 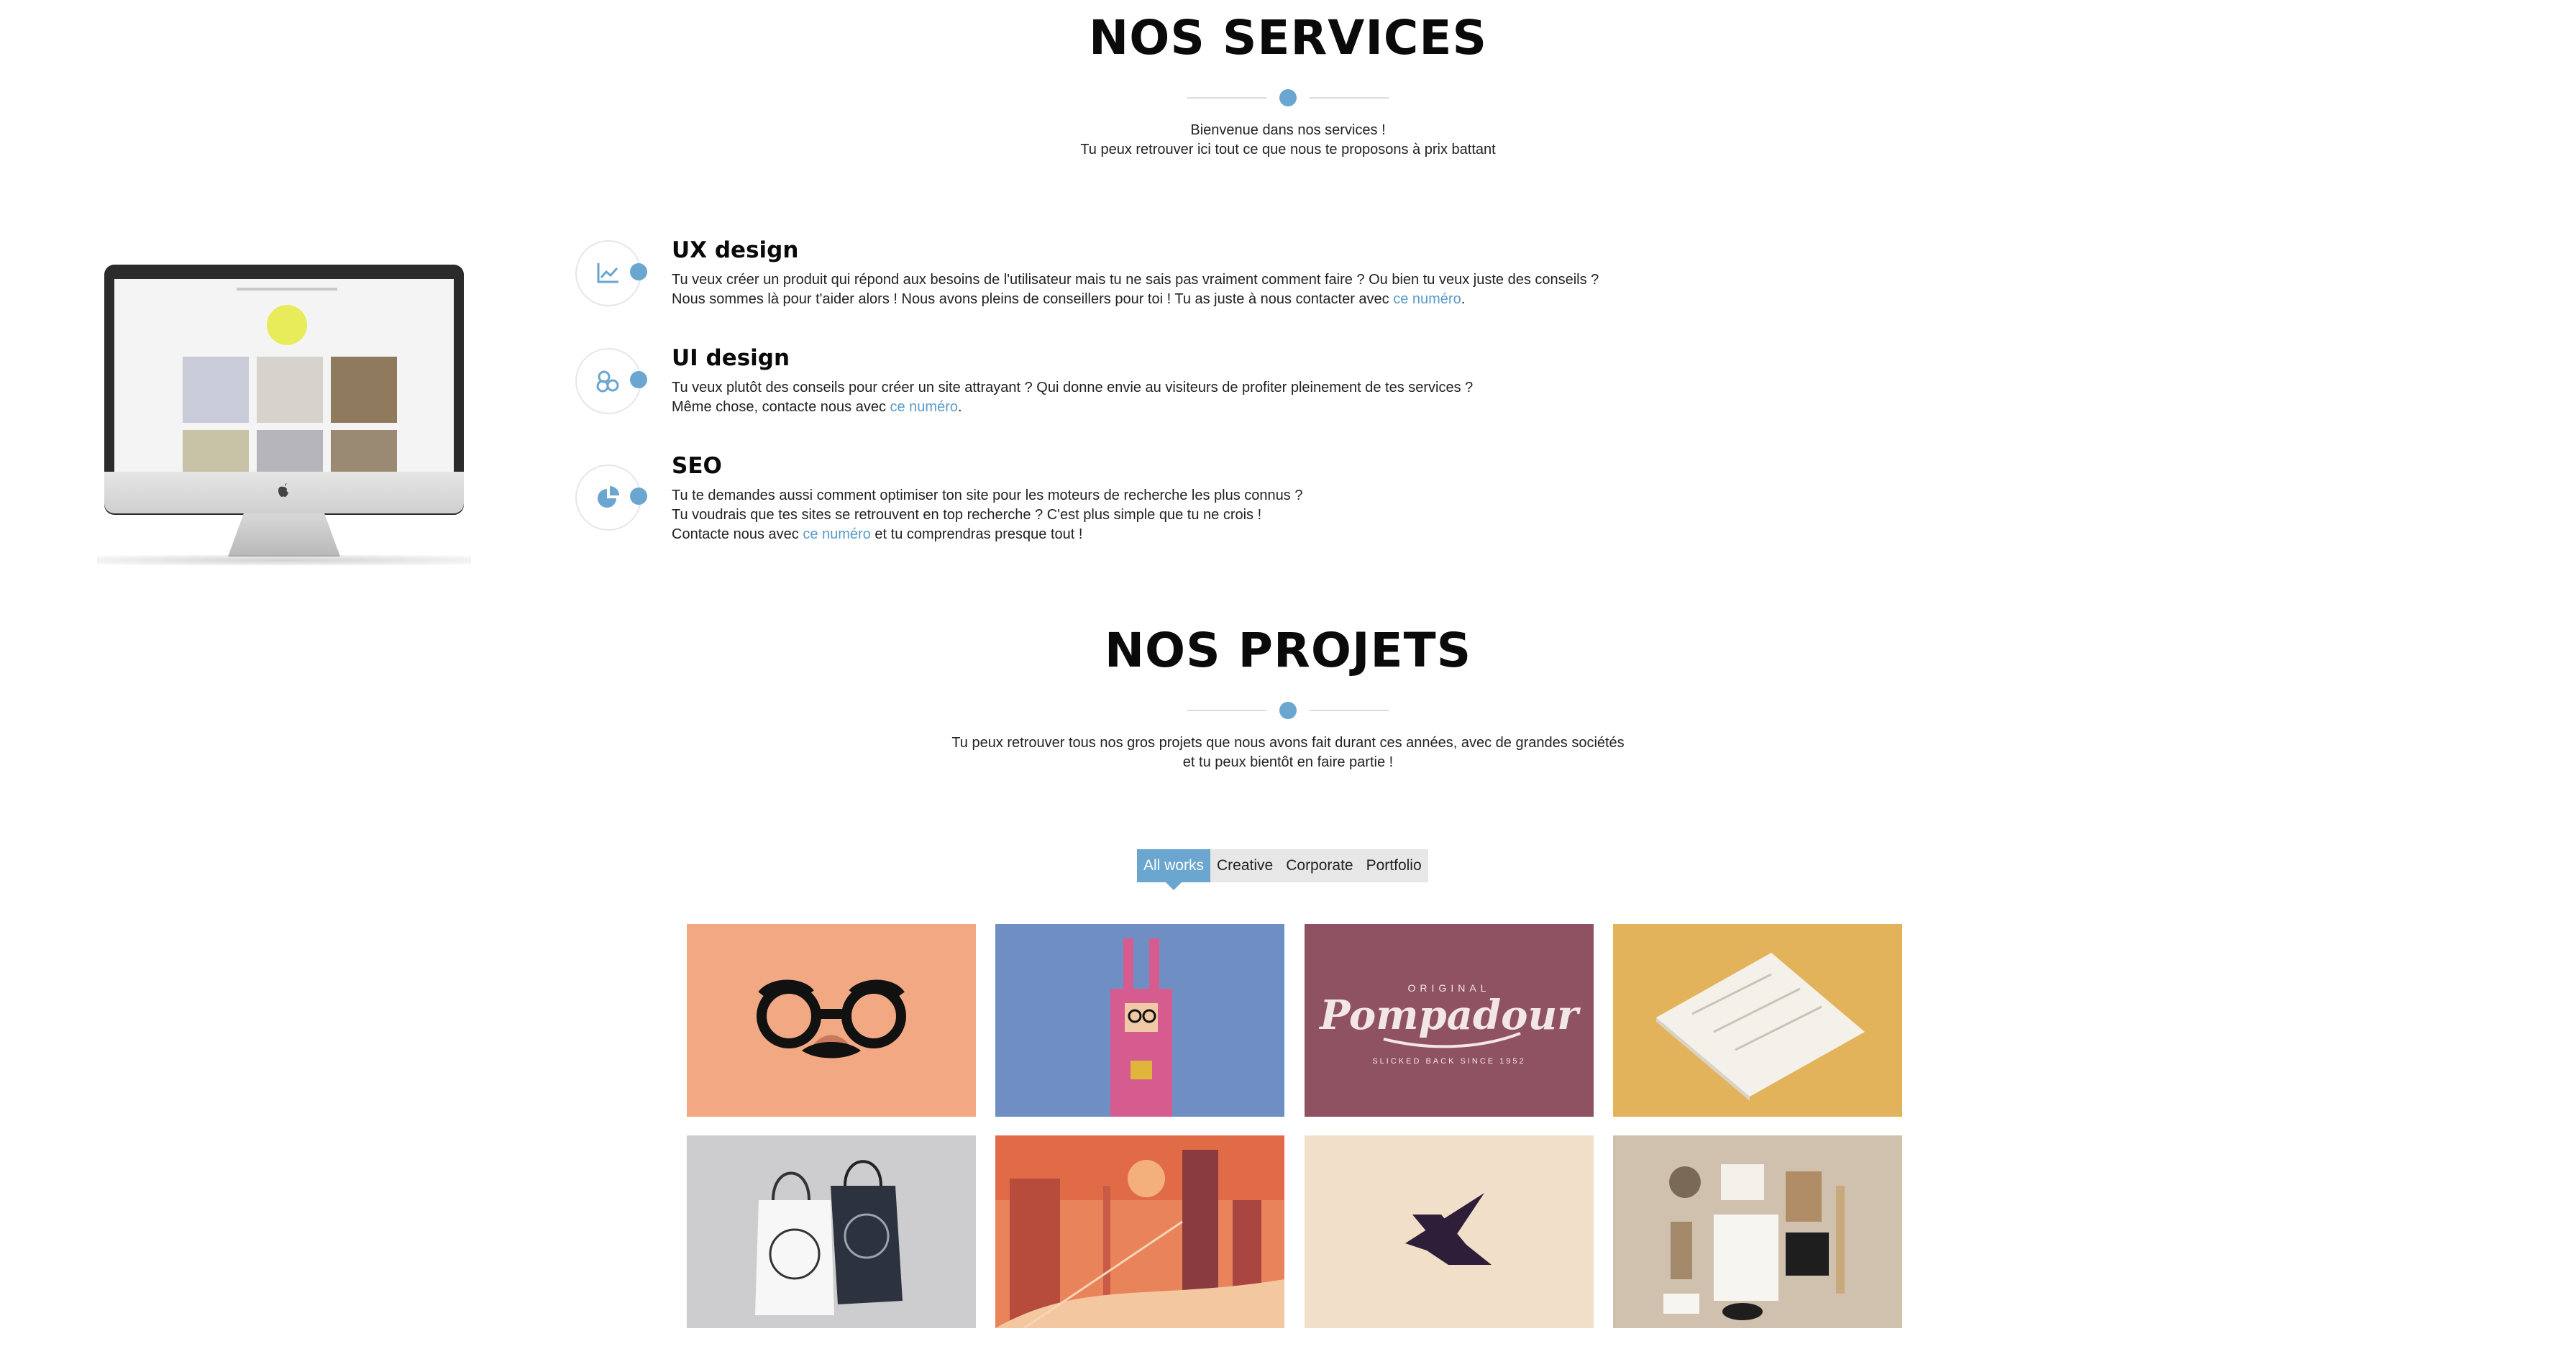 I want to click on portfolio-tile-rabbit, so click(x=1139, y=1021).